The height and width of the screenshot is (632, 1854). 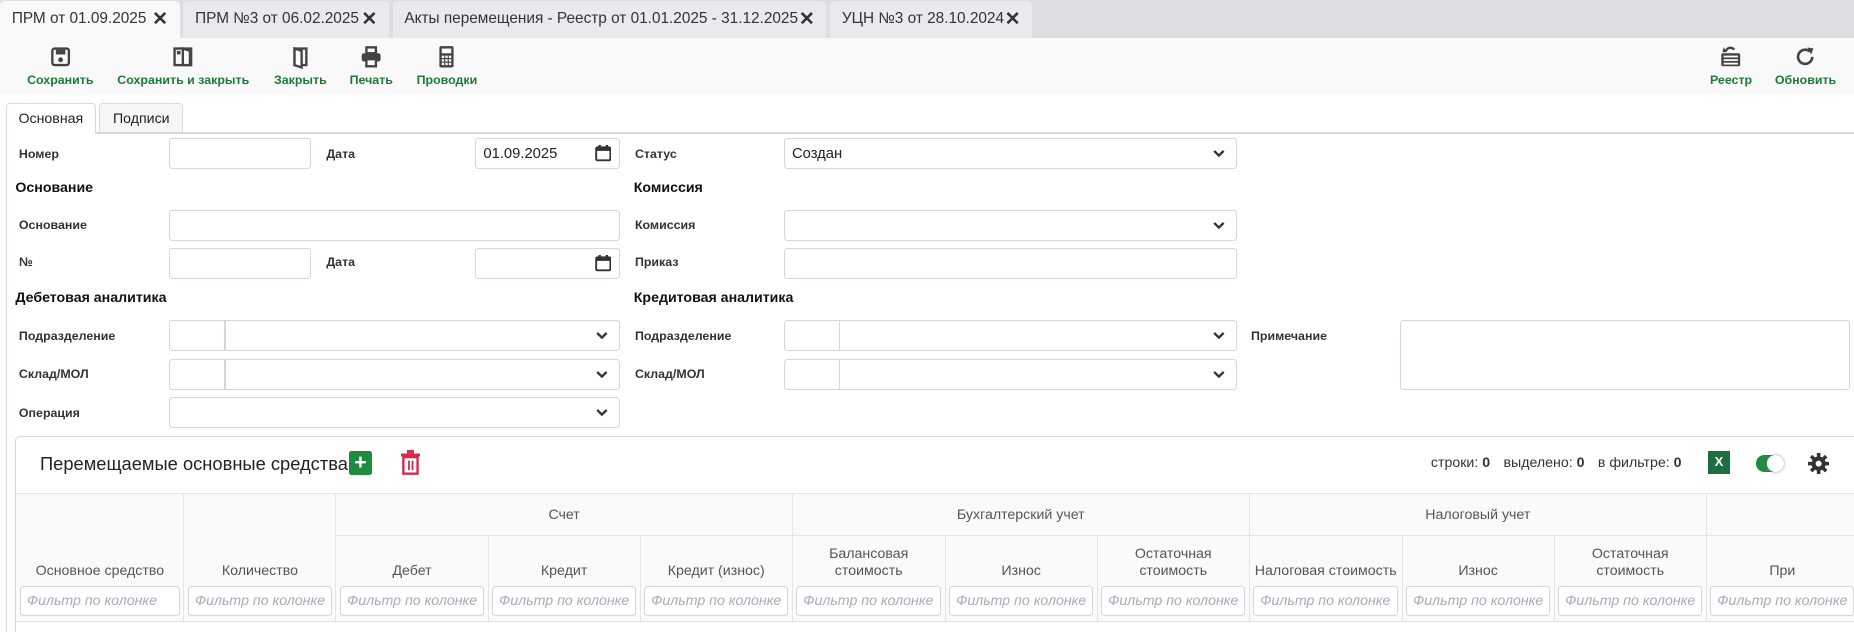 What do you see at coordinates (141, 118) in the screenshot?
I see `form-tab-signatures: Подписи` at bounding box center [141, 118].